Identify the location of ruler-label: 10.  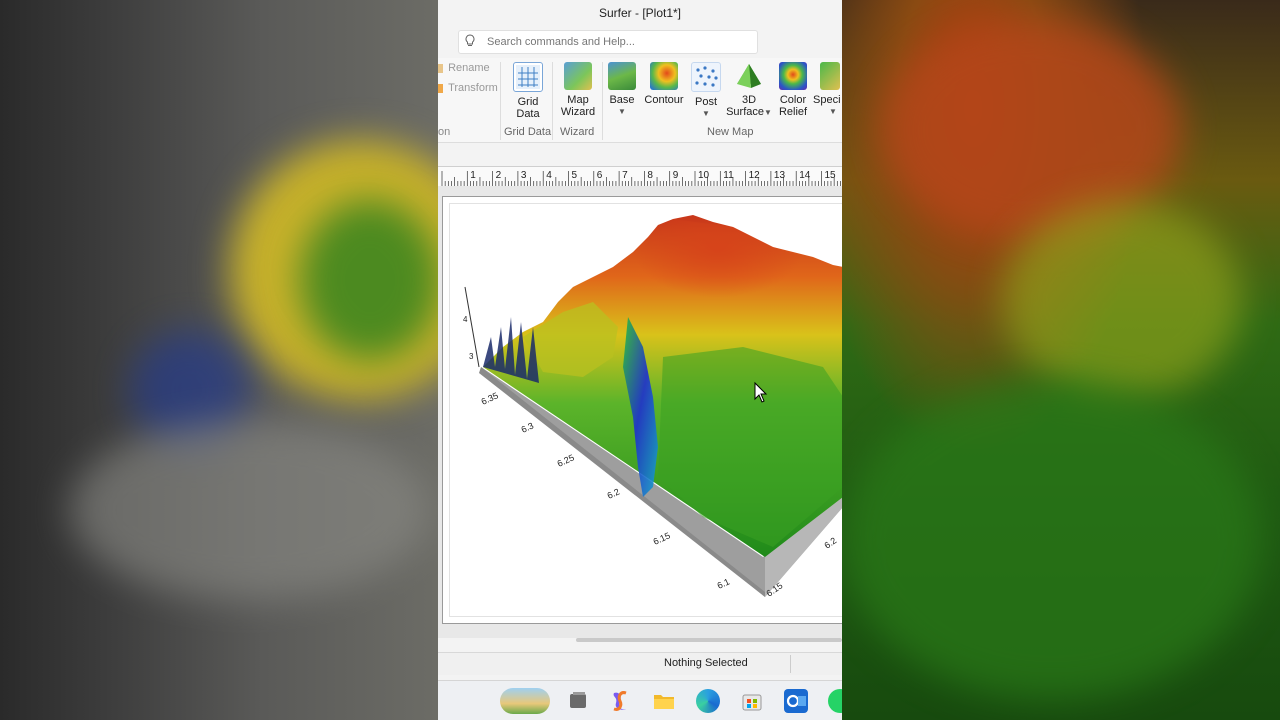
(704, 175).